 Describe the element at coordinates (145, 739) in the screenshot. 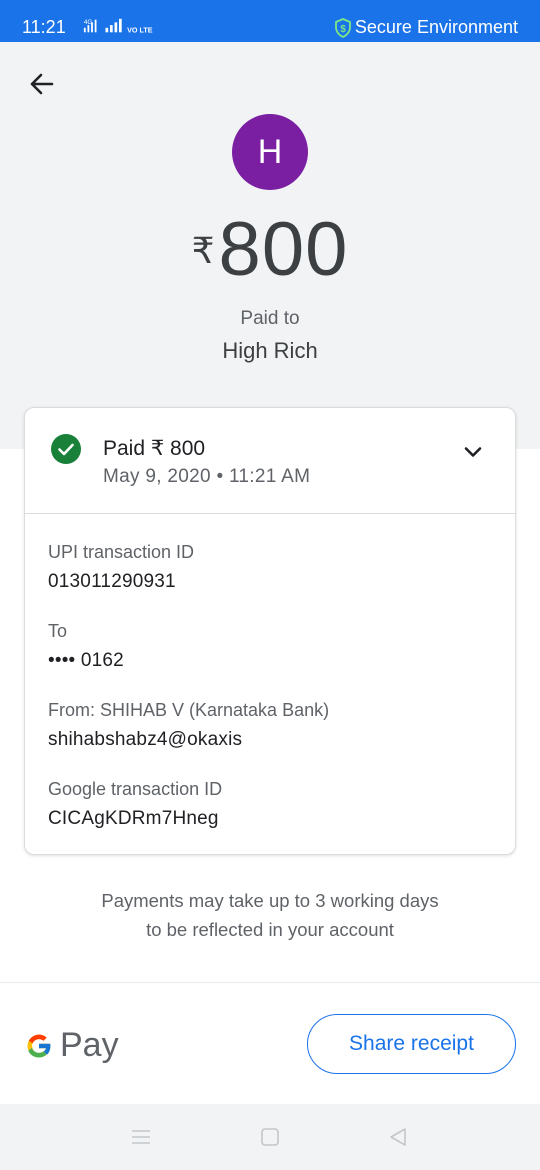

I see `sender-upi-id: shihabshabz4@okaxis` at that location.